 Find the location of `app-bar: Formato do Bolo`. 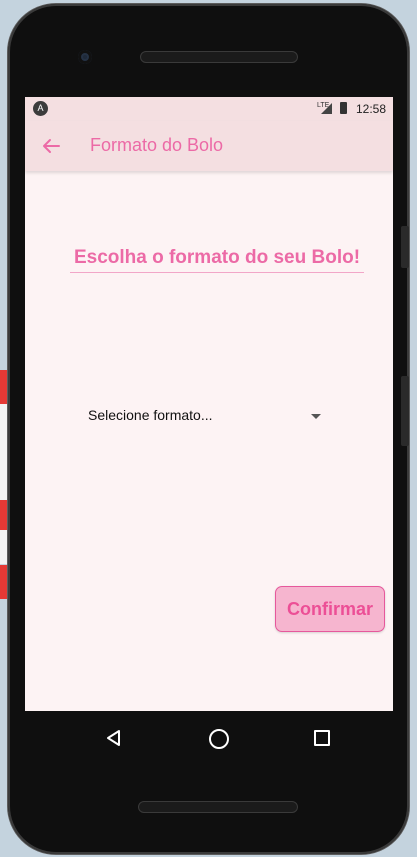

app-bar: Formato do Bolo is located at coordinates (209, 146).